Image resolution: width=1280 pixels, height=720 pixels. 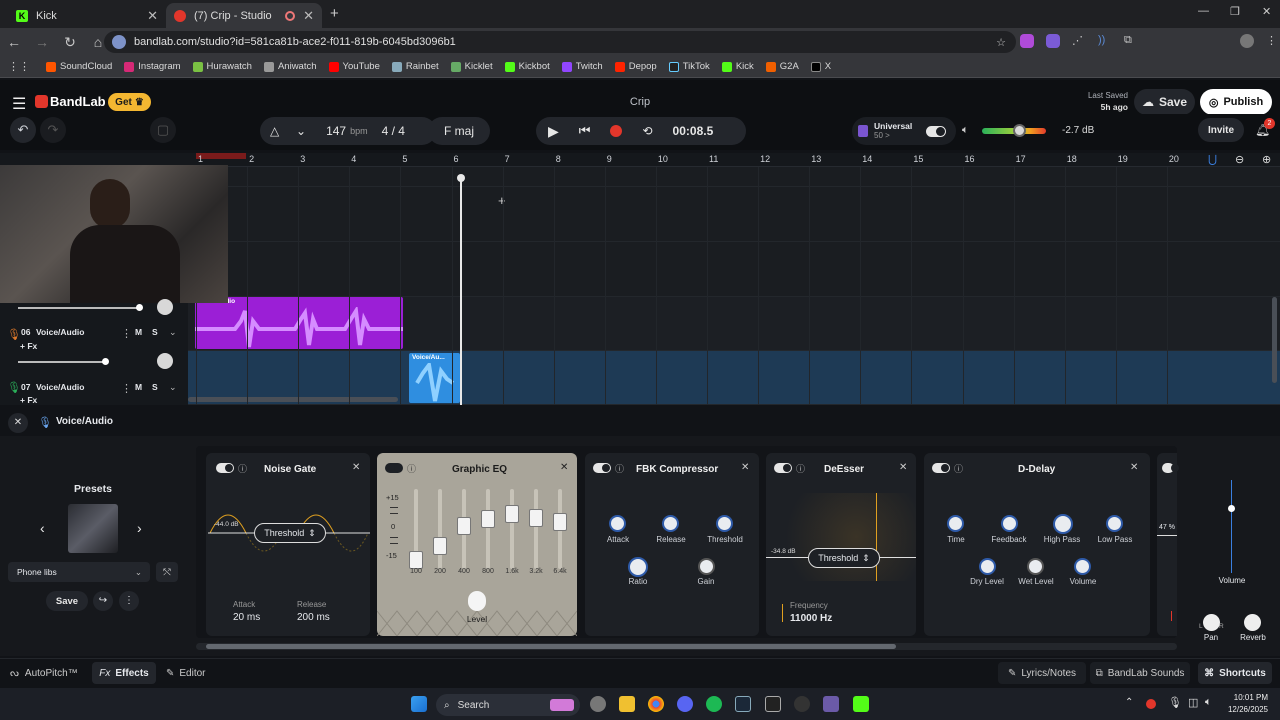 What do you see at coordinates (129, 601) in the screenshot?
I see `preset-more-icon: ⋮` at bounding box center [129, 601].